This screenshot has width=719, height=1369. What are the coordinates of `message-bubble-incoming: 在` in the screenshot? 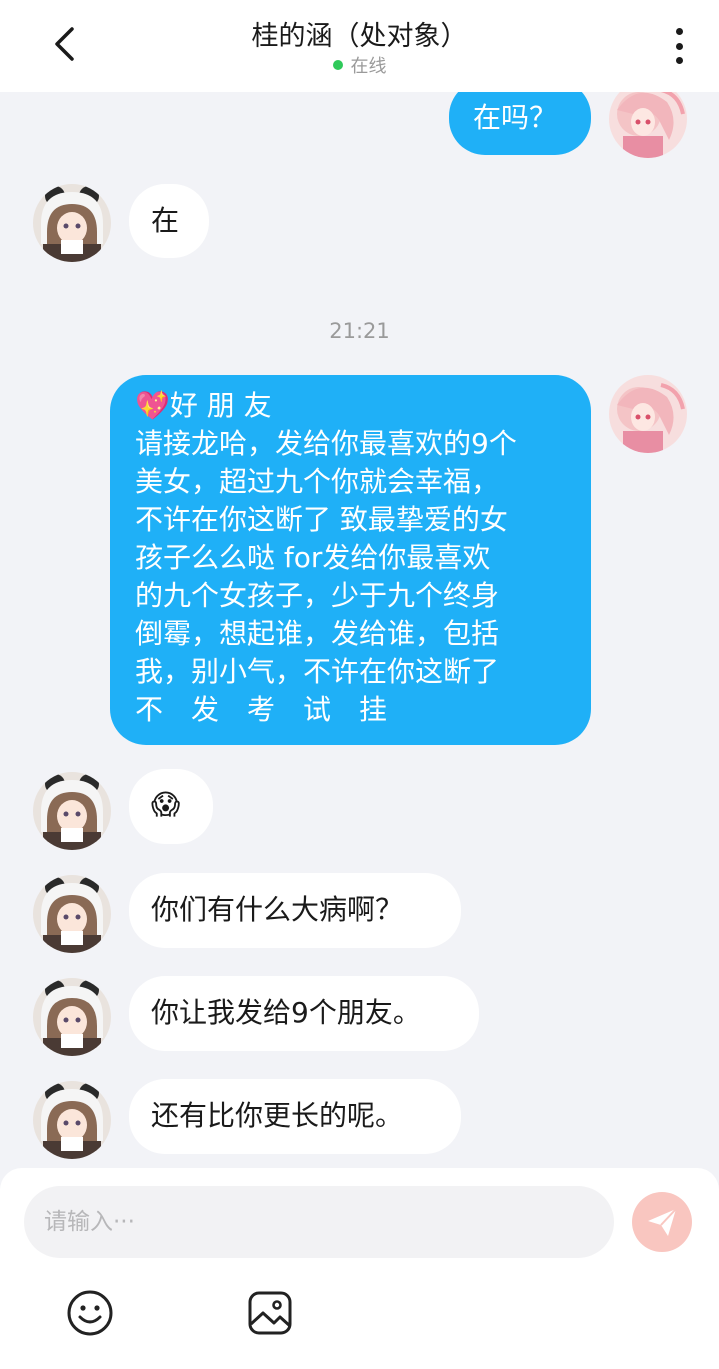 It's located at (169, 221).